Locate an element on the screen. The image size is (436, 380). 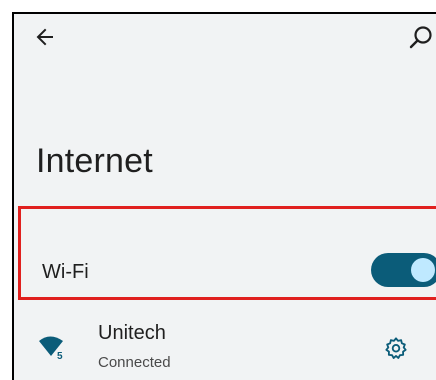
gear-icon is located at coordinates (396, 348).